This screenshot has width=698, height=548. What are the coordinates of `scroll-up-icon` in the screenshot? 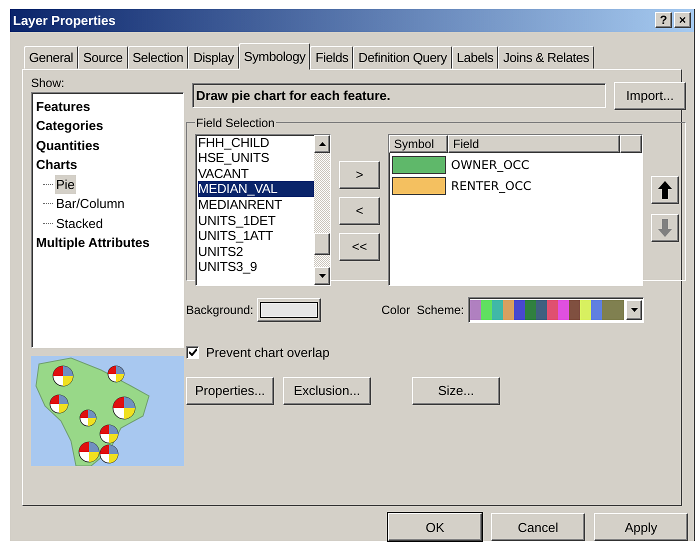 It's located at (322, 144).